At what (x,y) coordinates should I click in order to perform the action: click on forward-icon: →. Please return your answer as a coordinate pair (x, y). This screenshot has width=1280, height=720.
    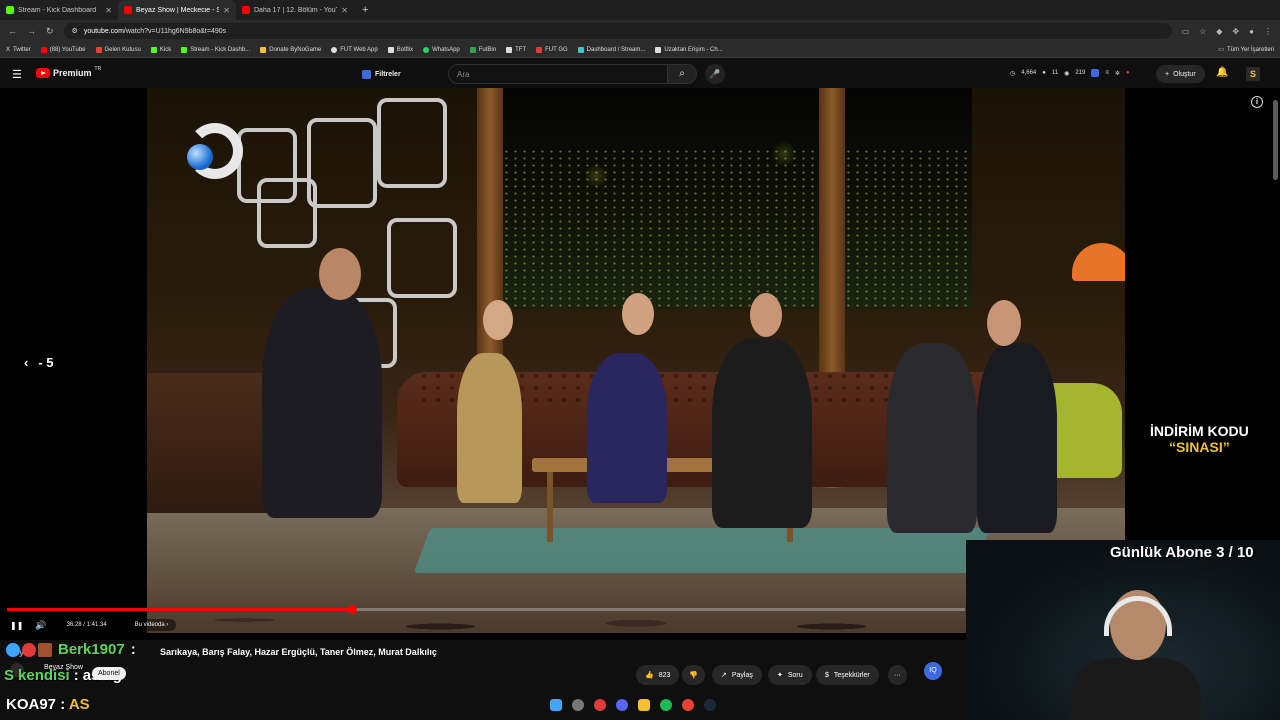
    Looking at the image, I should click on (31, 31).